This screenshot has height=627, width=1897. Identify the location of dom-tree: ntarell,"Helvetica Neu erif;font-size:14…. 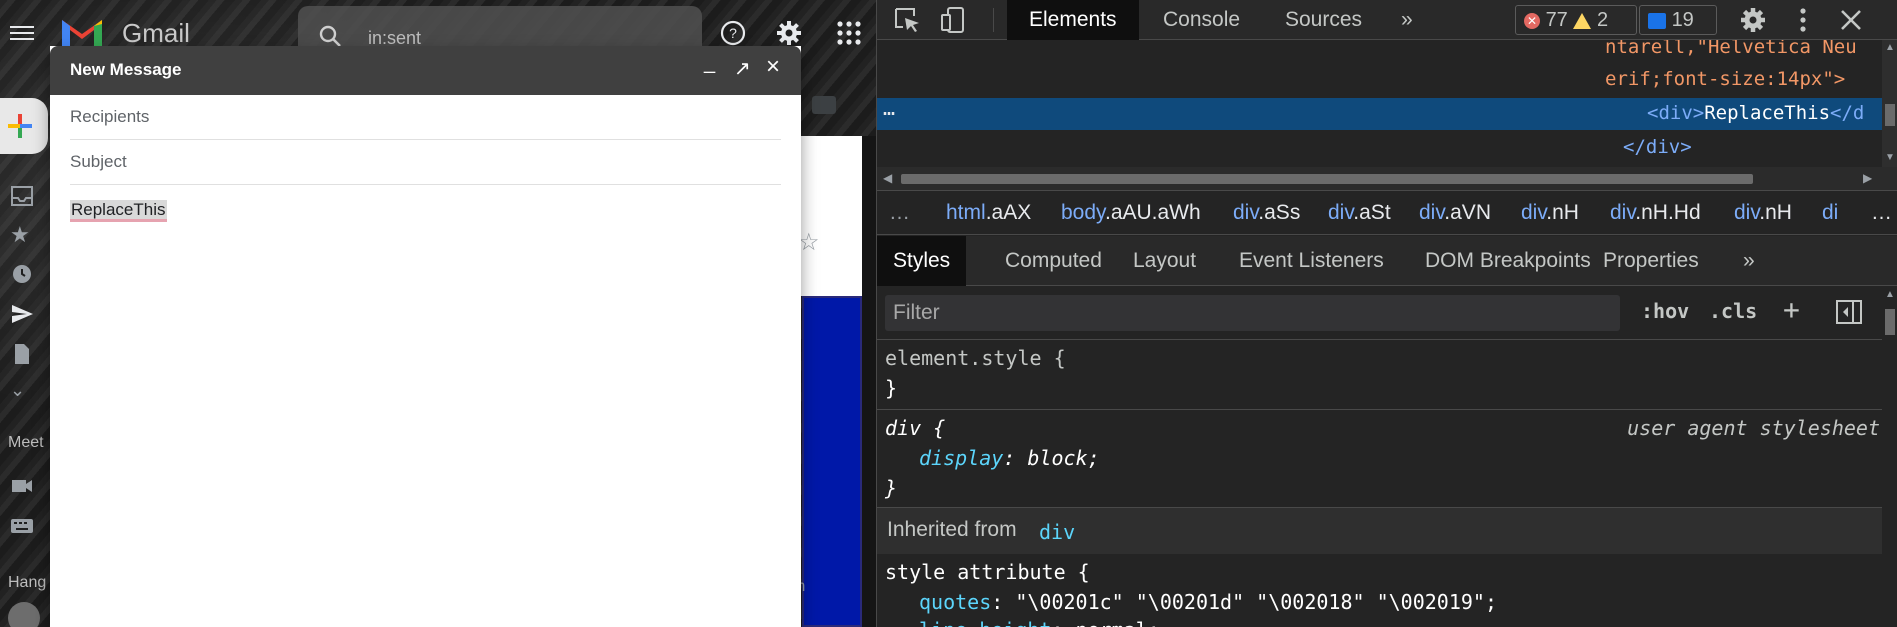
(1387, 103).